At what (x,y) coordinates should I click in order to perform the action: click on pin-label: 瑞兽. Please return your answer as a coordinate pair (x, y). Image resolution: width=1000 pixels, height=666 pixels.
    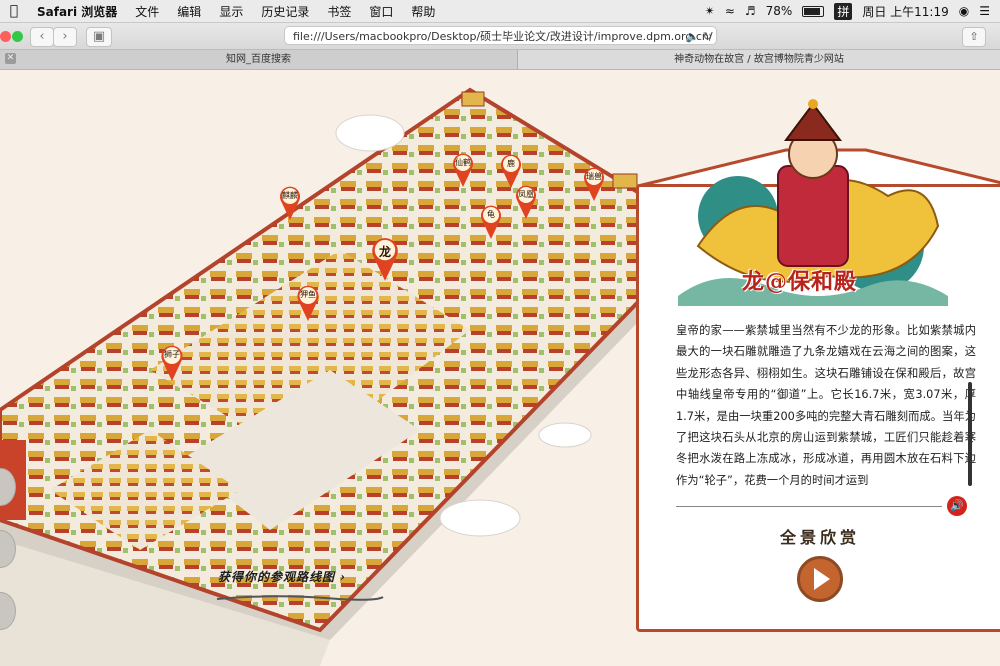
    Looking at the image, I should click on (594, 176).